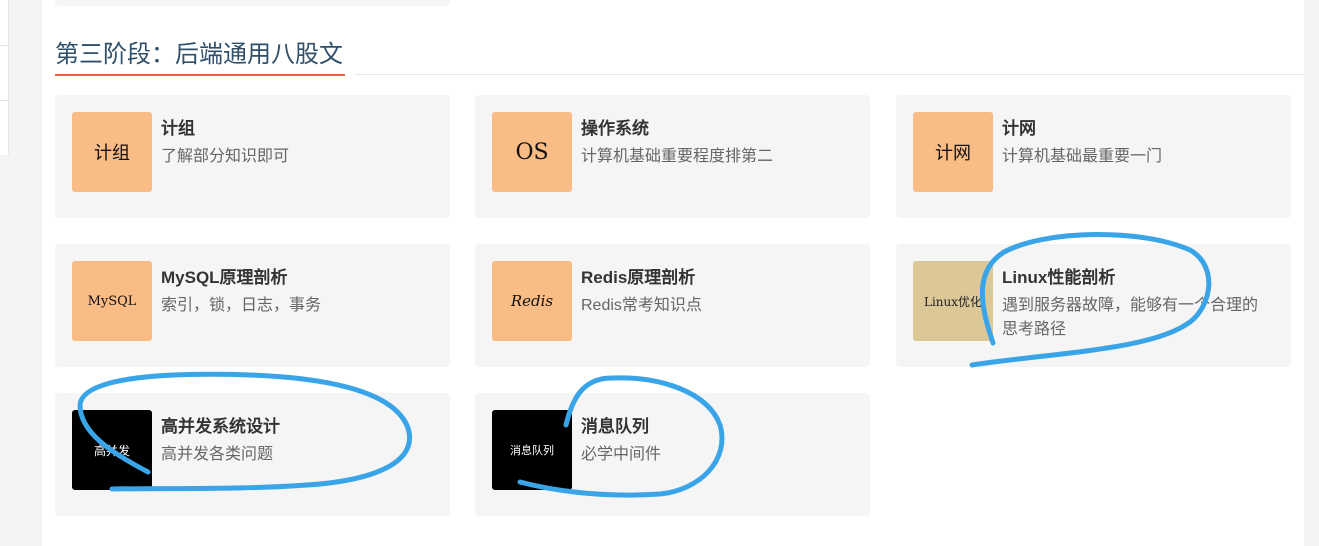  I want to click on course-title: Linux性能剖析, so click(1058, 275).